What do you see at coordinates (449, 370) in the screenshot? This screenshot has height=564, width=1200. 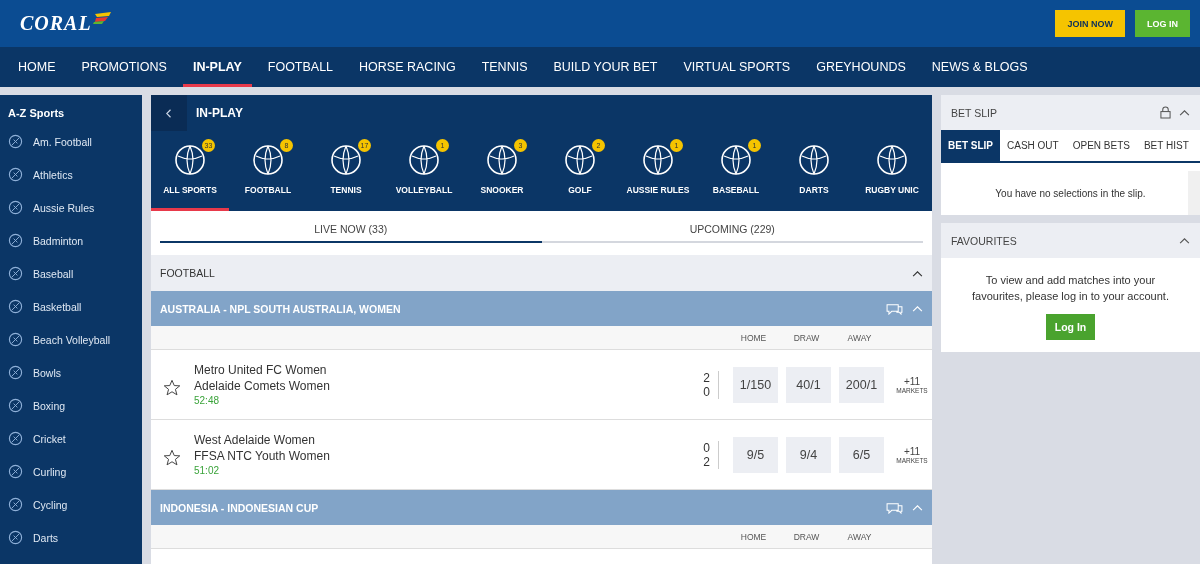 I see `team-name: Metro United FC Women` at bounding box center [449, 370].